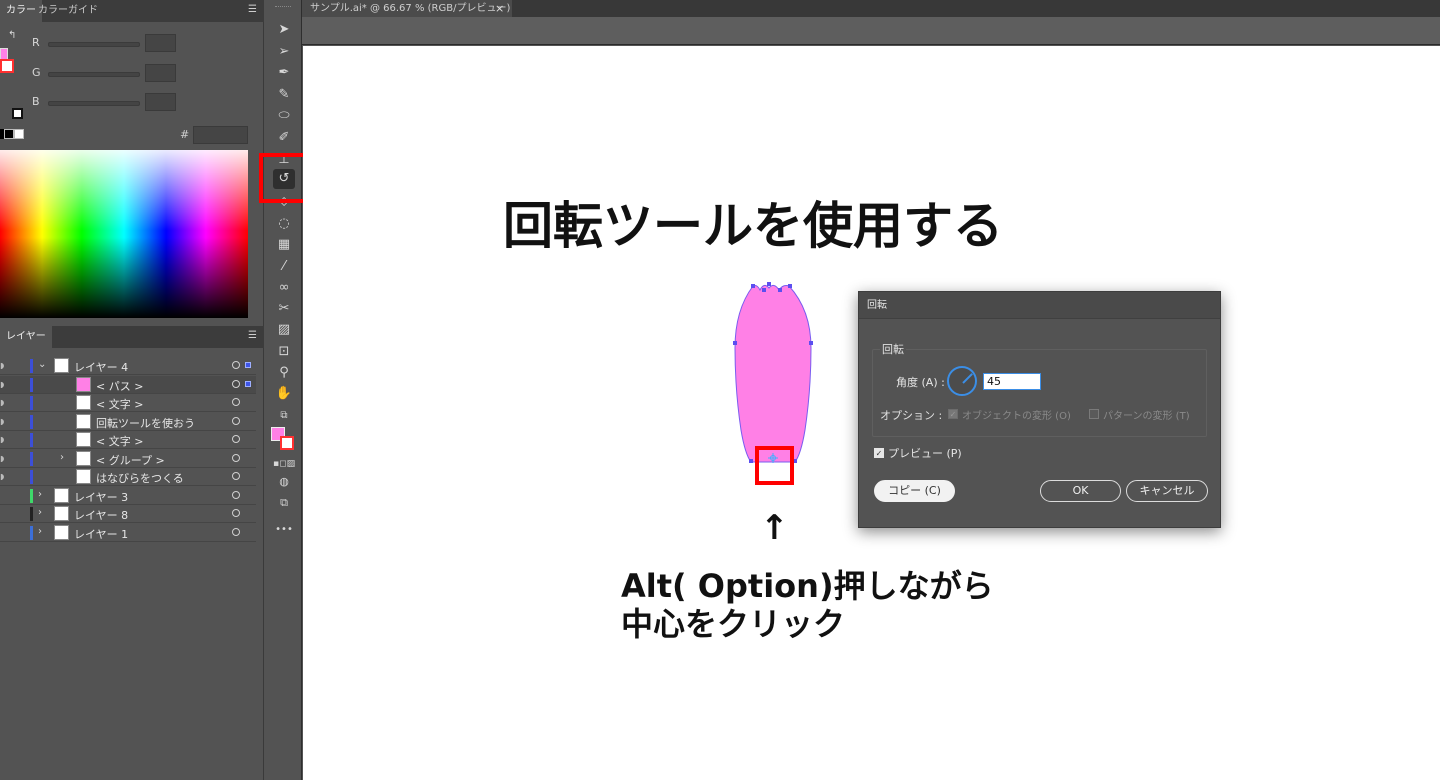  Describe the element at coordinates (284, 116) in the screenshot. I see `ellipse-tool-icon: ⬭` at that location.